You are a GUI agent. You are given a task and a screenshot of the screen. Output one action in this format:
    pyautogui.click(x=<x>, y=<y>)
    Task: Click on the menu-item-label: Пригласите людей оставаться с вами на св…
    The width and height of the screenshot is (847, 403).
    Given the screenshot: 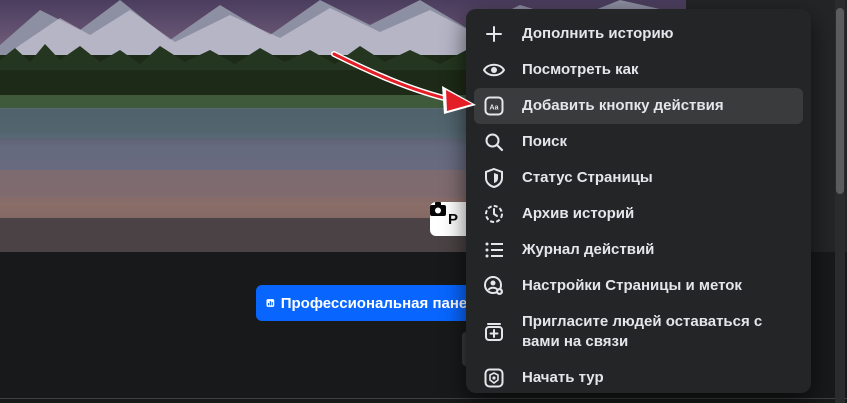 What is the action you would take?
    pyautogui.click(x=642, y=331)
    